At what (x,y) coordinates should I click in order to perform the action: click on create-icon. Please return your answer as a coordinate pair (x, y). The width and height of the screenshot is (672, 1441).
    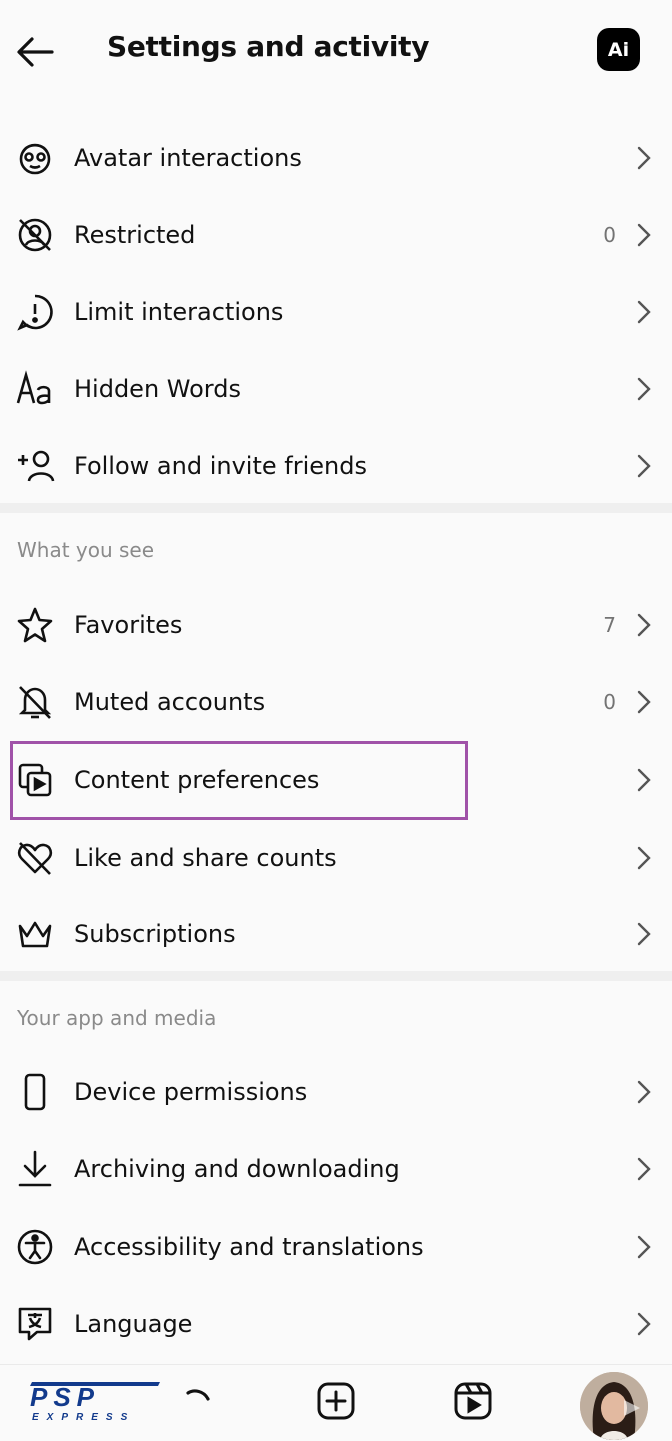
    Looking at the image, I should click on (336, 1401).